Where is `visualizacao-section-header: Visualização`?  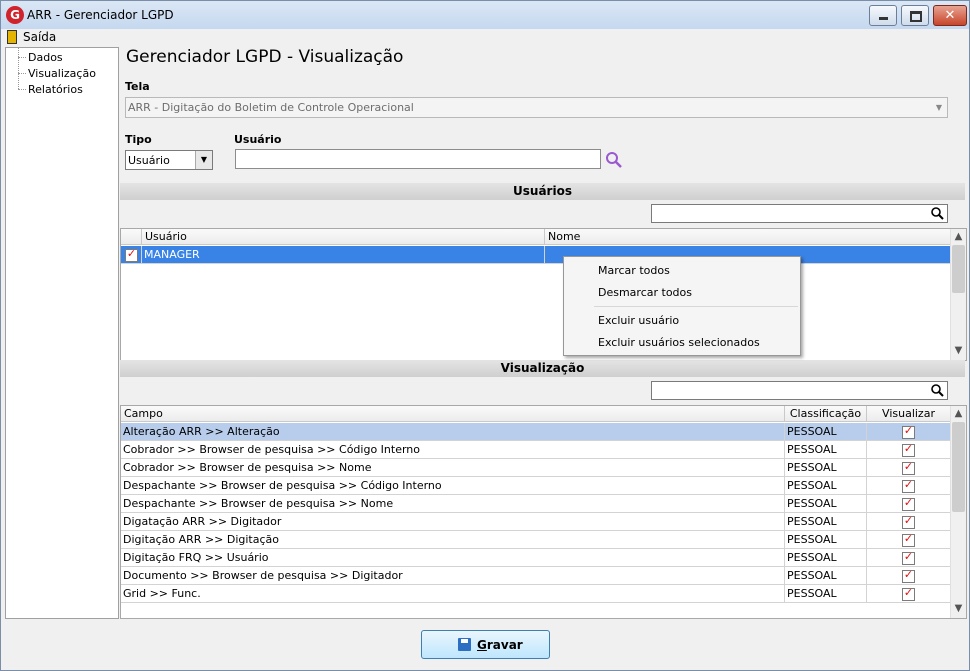
visualizacao-section-header: Visualização is located at coordinates (542, 368).